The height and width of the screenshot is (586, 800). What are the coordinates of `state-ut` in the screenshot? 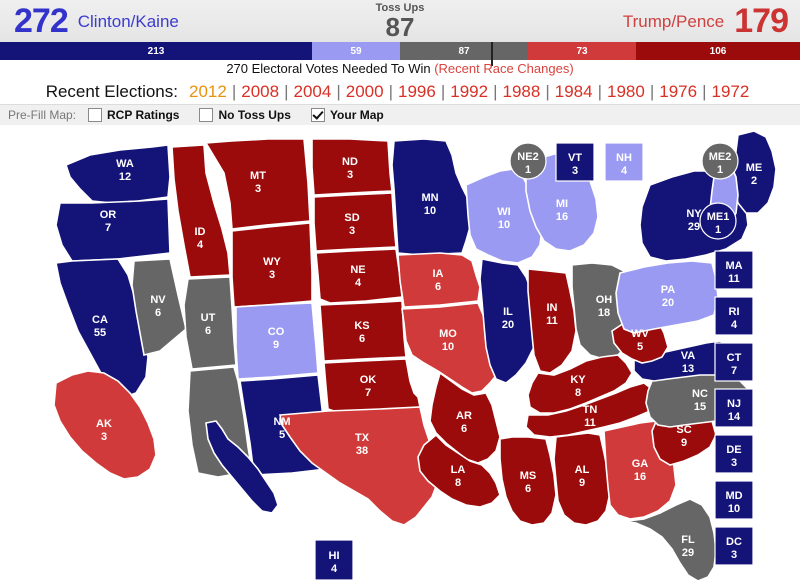 It's located at (210, 323).